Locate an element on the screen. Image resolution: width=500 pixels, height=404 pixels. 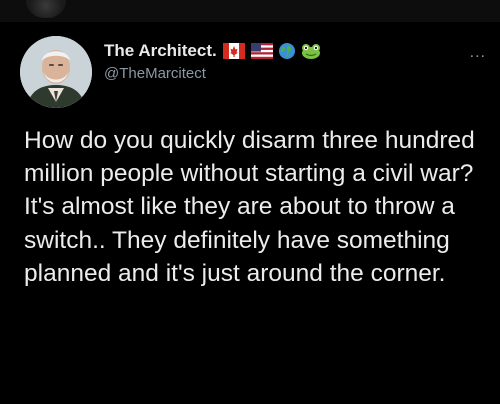
us-flag-icon is located at coordinates (261, 51).